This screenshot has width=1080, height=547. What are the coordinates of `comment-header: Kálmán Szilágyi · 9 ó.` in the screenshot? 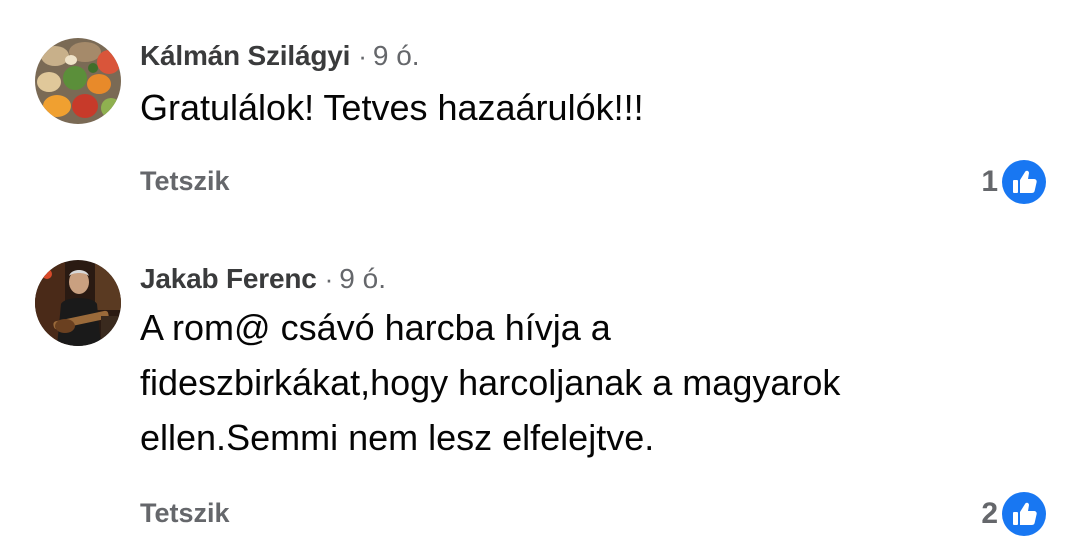 It's located at (280, 56).